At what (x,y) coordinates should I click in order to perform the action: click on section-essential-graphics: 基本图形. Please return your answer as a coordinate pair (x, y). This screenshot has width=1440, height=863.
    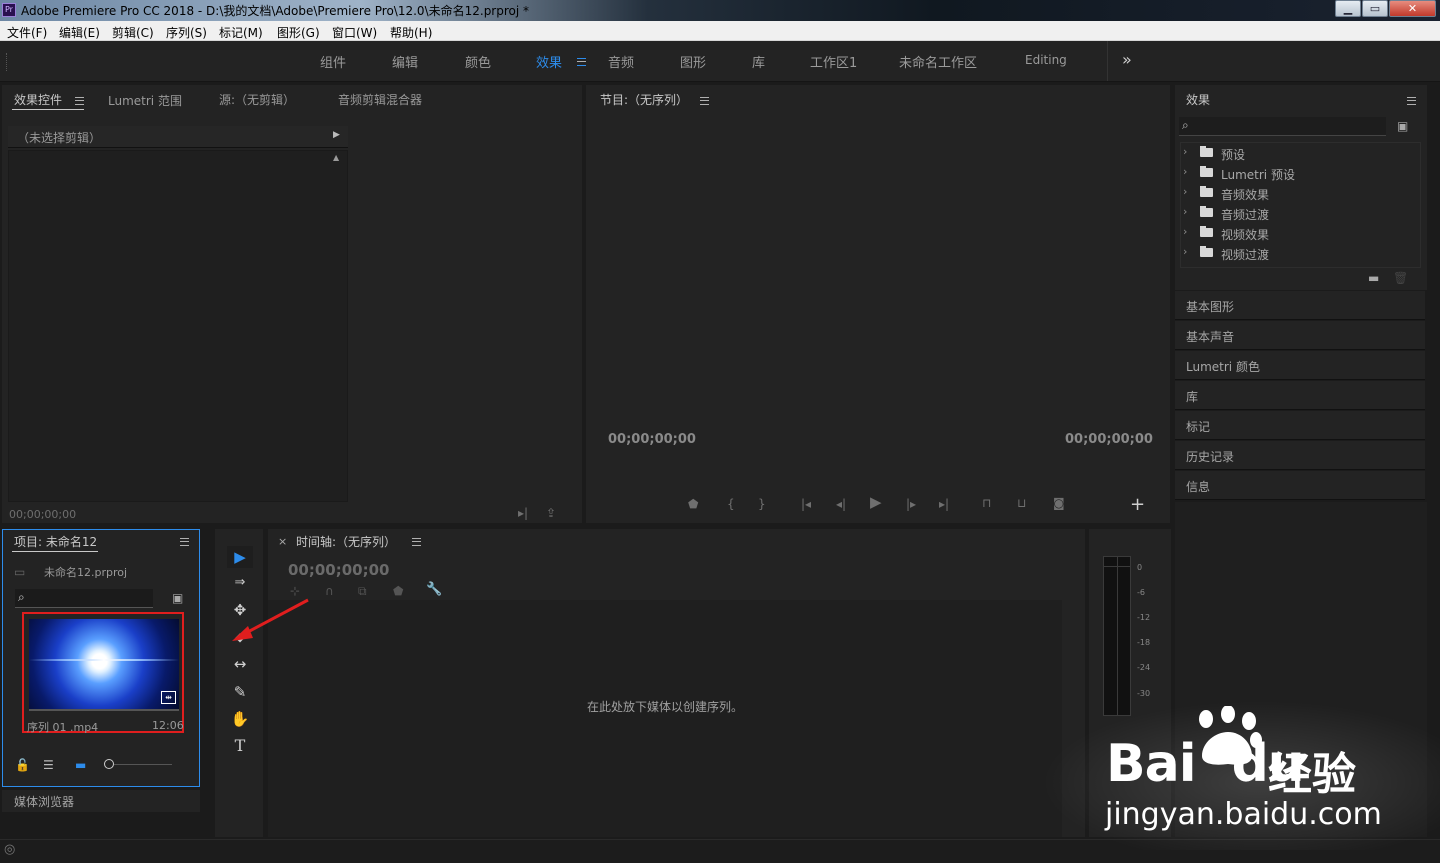
    Looking at the image, I should click on (1300, 305).